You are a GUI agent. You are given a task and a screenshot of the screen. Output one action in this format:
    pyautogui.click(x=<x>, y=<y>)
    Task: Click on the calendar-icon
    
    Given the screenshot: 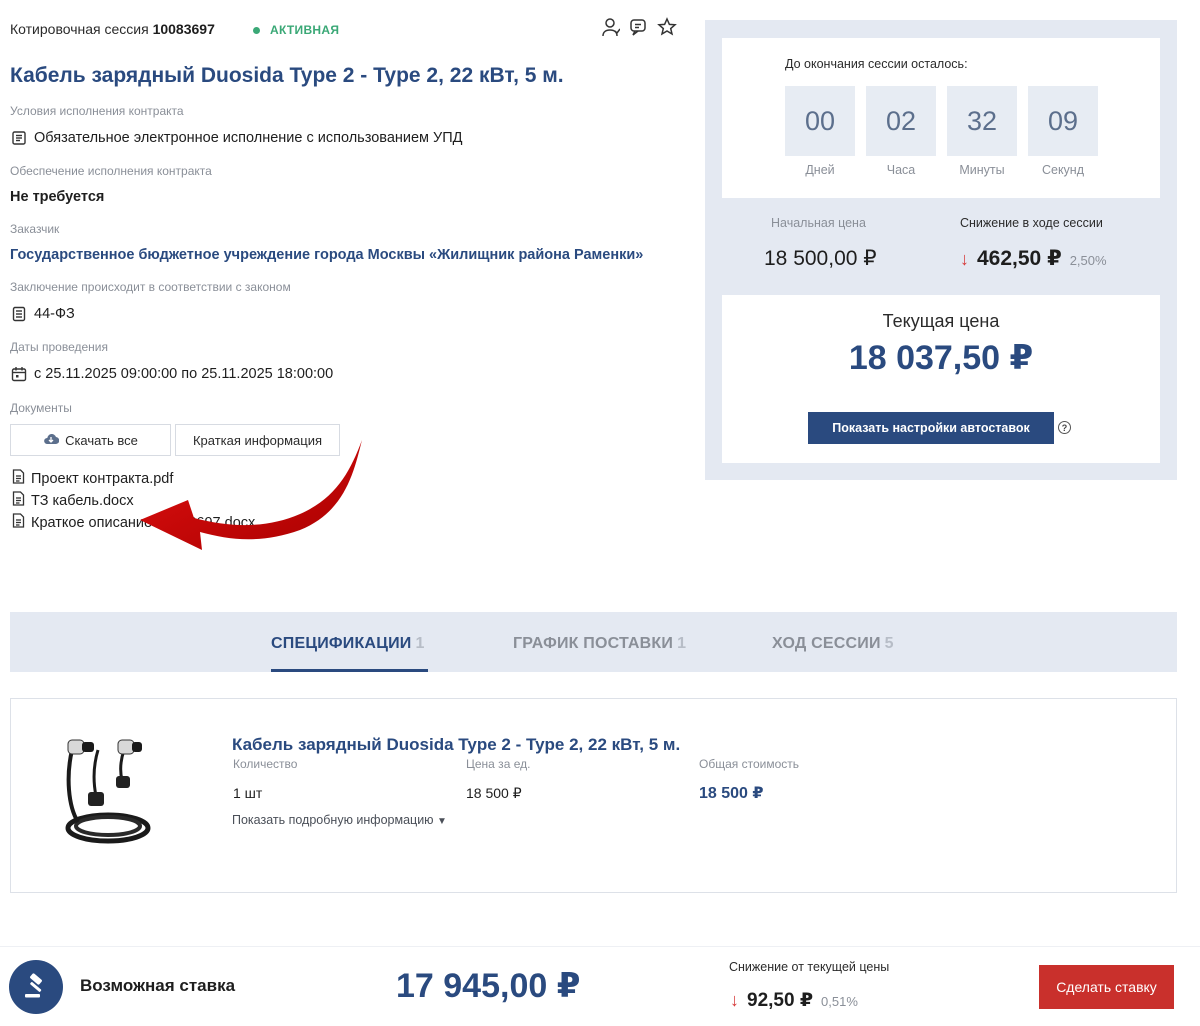 What is the action you would take?
    pyautogui.click(x=19, y=374)
    